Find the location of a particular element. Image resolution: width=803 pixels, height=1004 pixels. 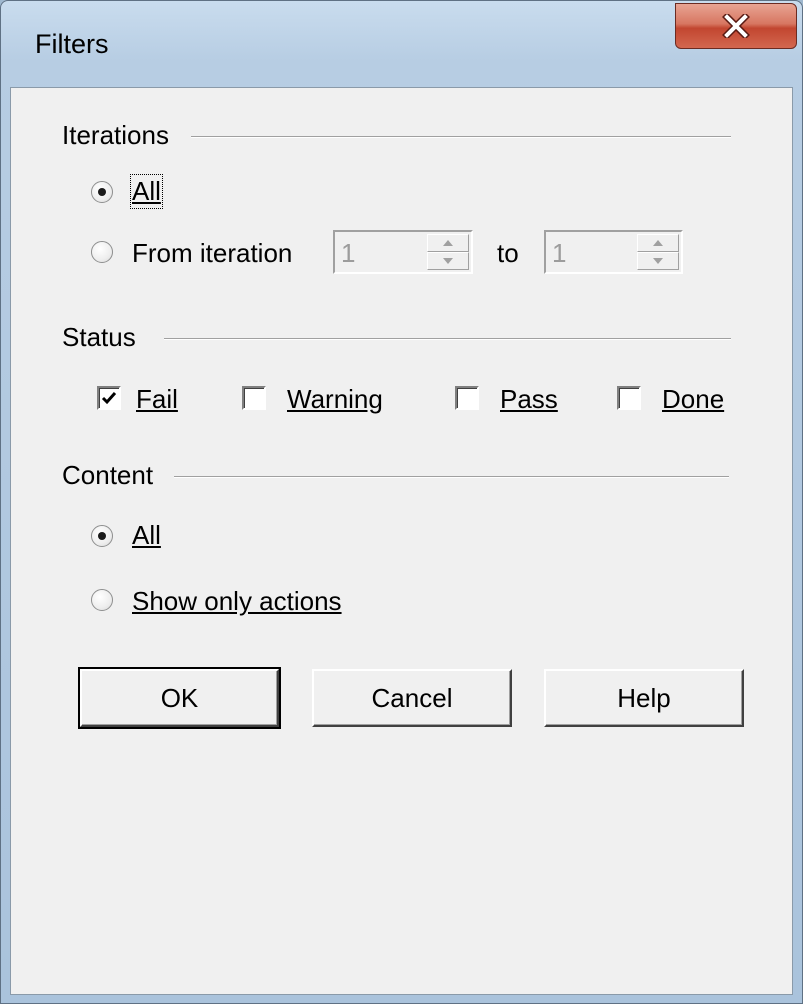

fail-text: Fail is located at coordinates (157, 399).